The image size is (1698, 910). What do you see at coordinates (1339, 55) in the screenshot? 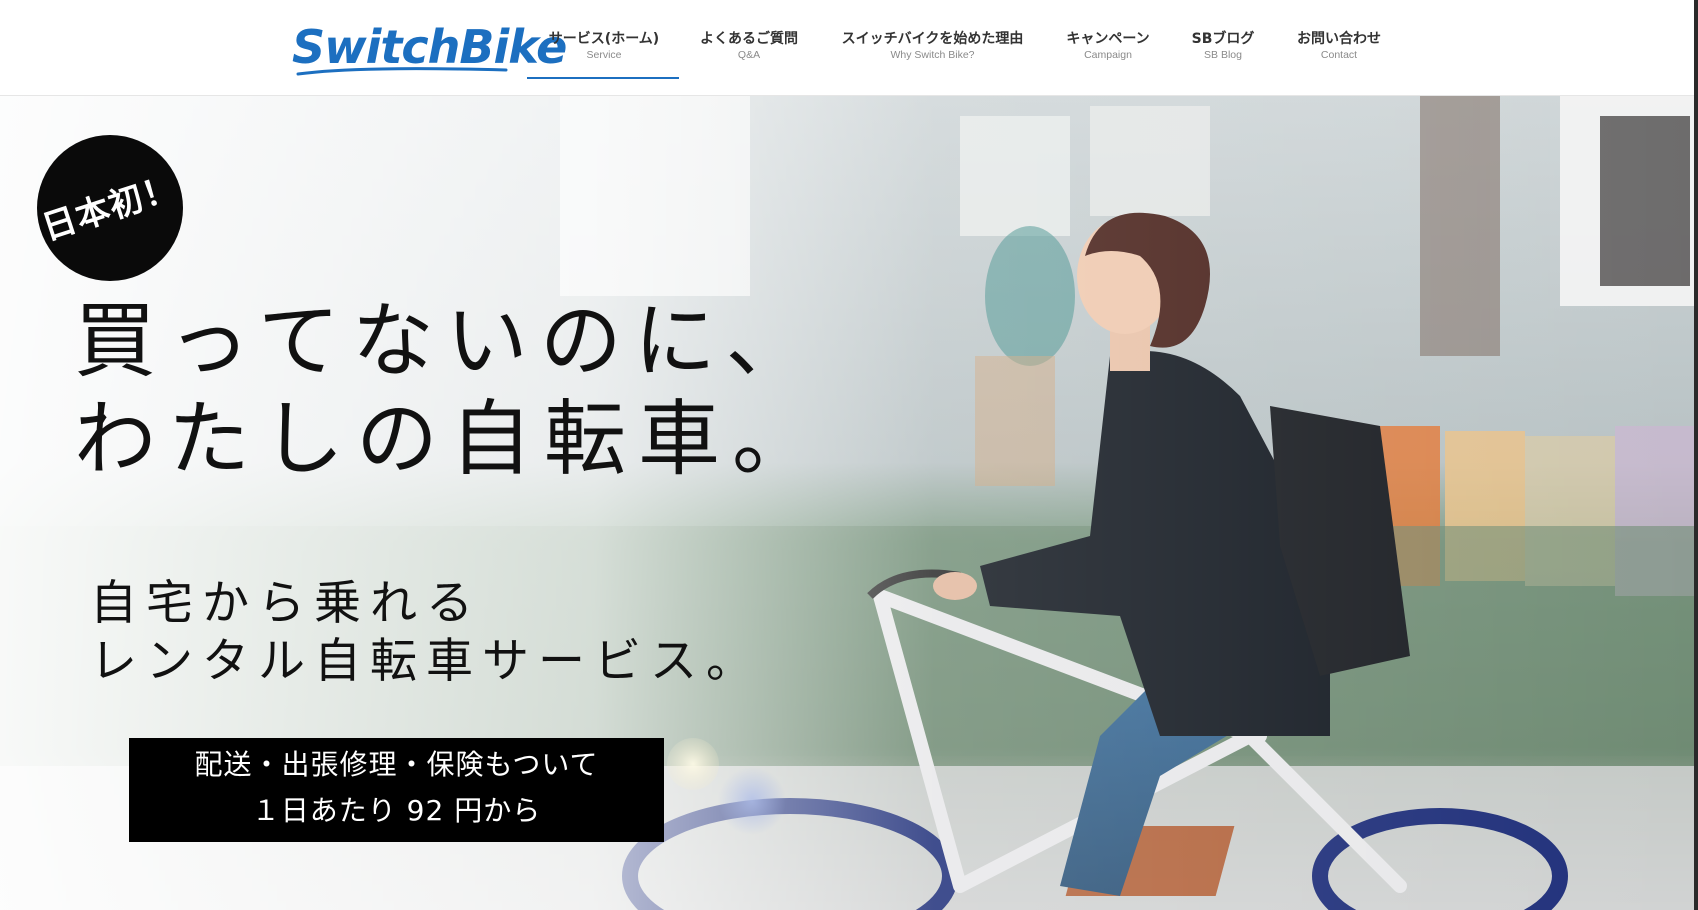
I see `nav-sublabel: Contact` at bounding box center [1339, 55].